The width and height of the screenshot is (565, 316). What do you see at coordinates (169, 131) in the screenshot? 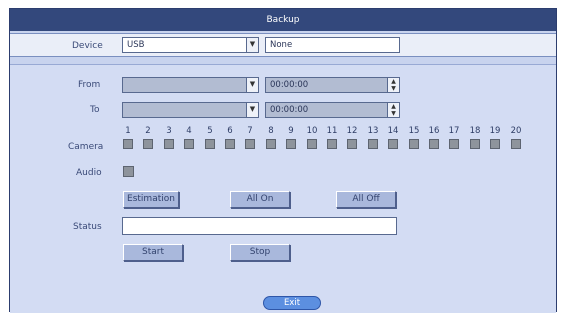
I see `camera-number: 3` at bounding box center [169, 131].